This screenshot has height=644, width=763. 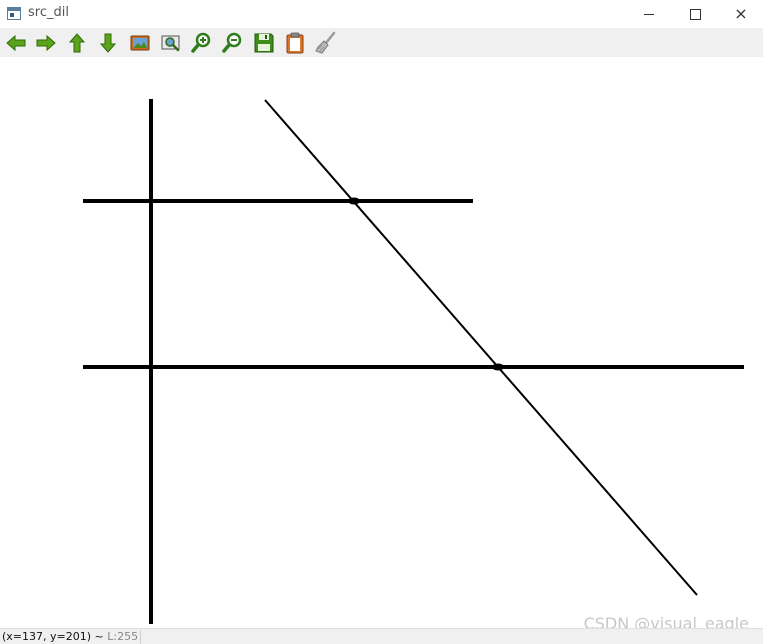 I want to click on pan-up-button, so click(x=77, y=43).